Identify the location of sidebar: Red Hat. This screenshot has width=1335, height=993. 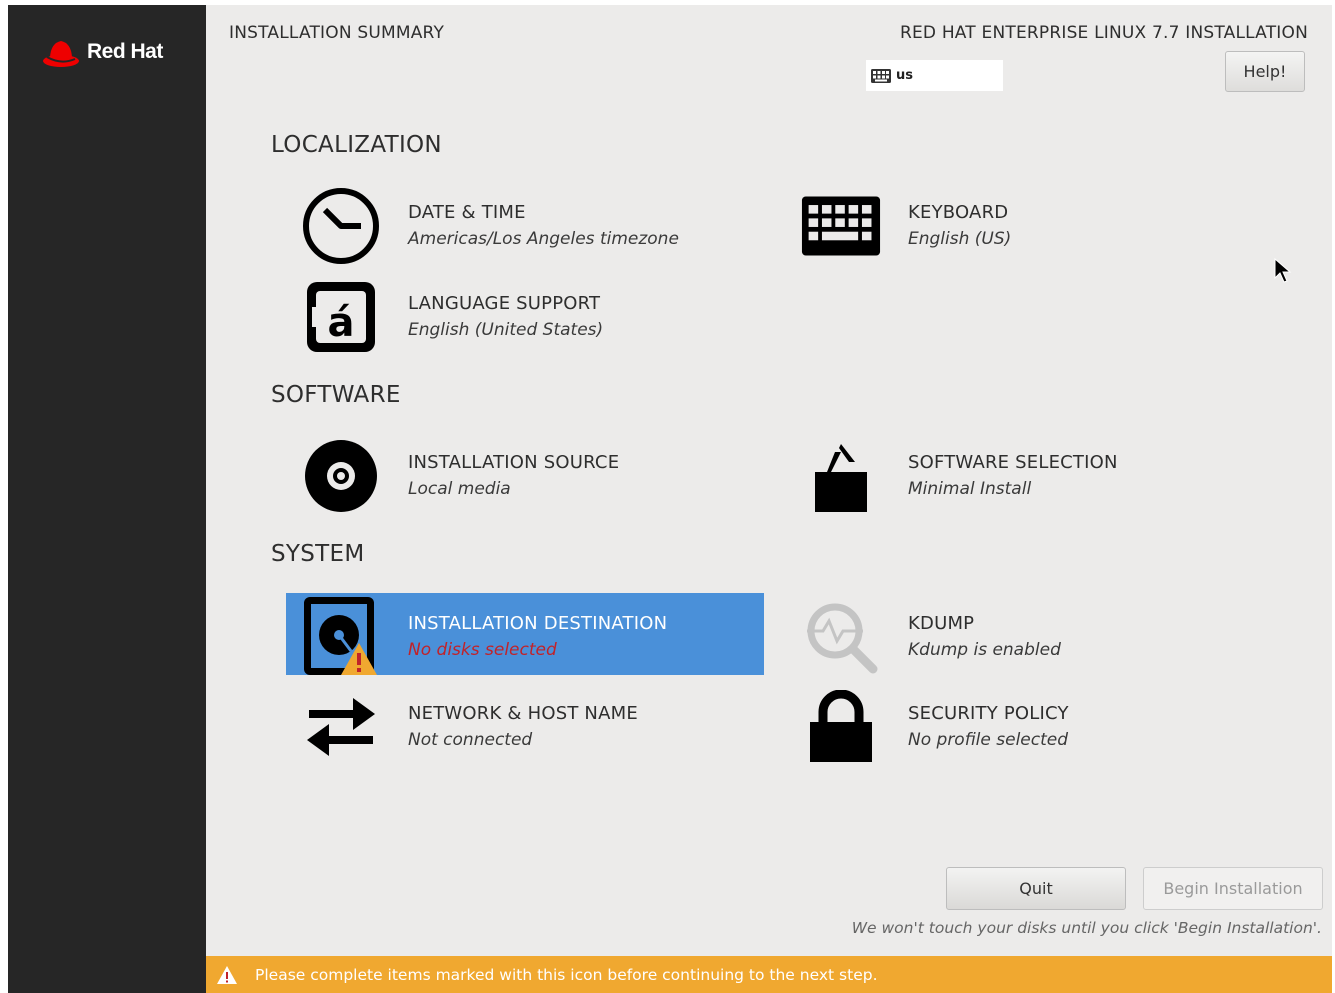
(107, 499).